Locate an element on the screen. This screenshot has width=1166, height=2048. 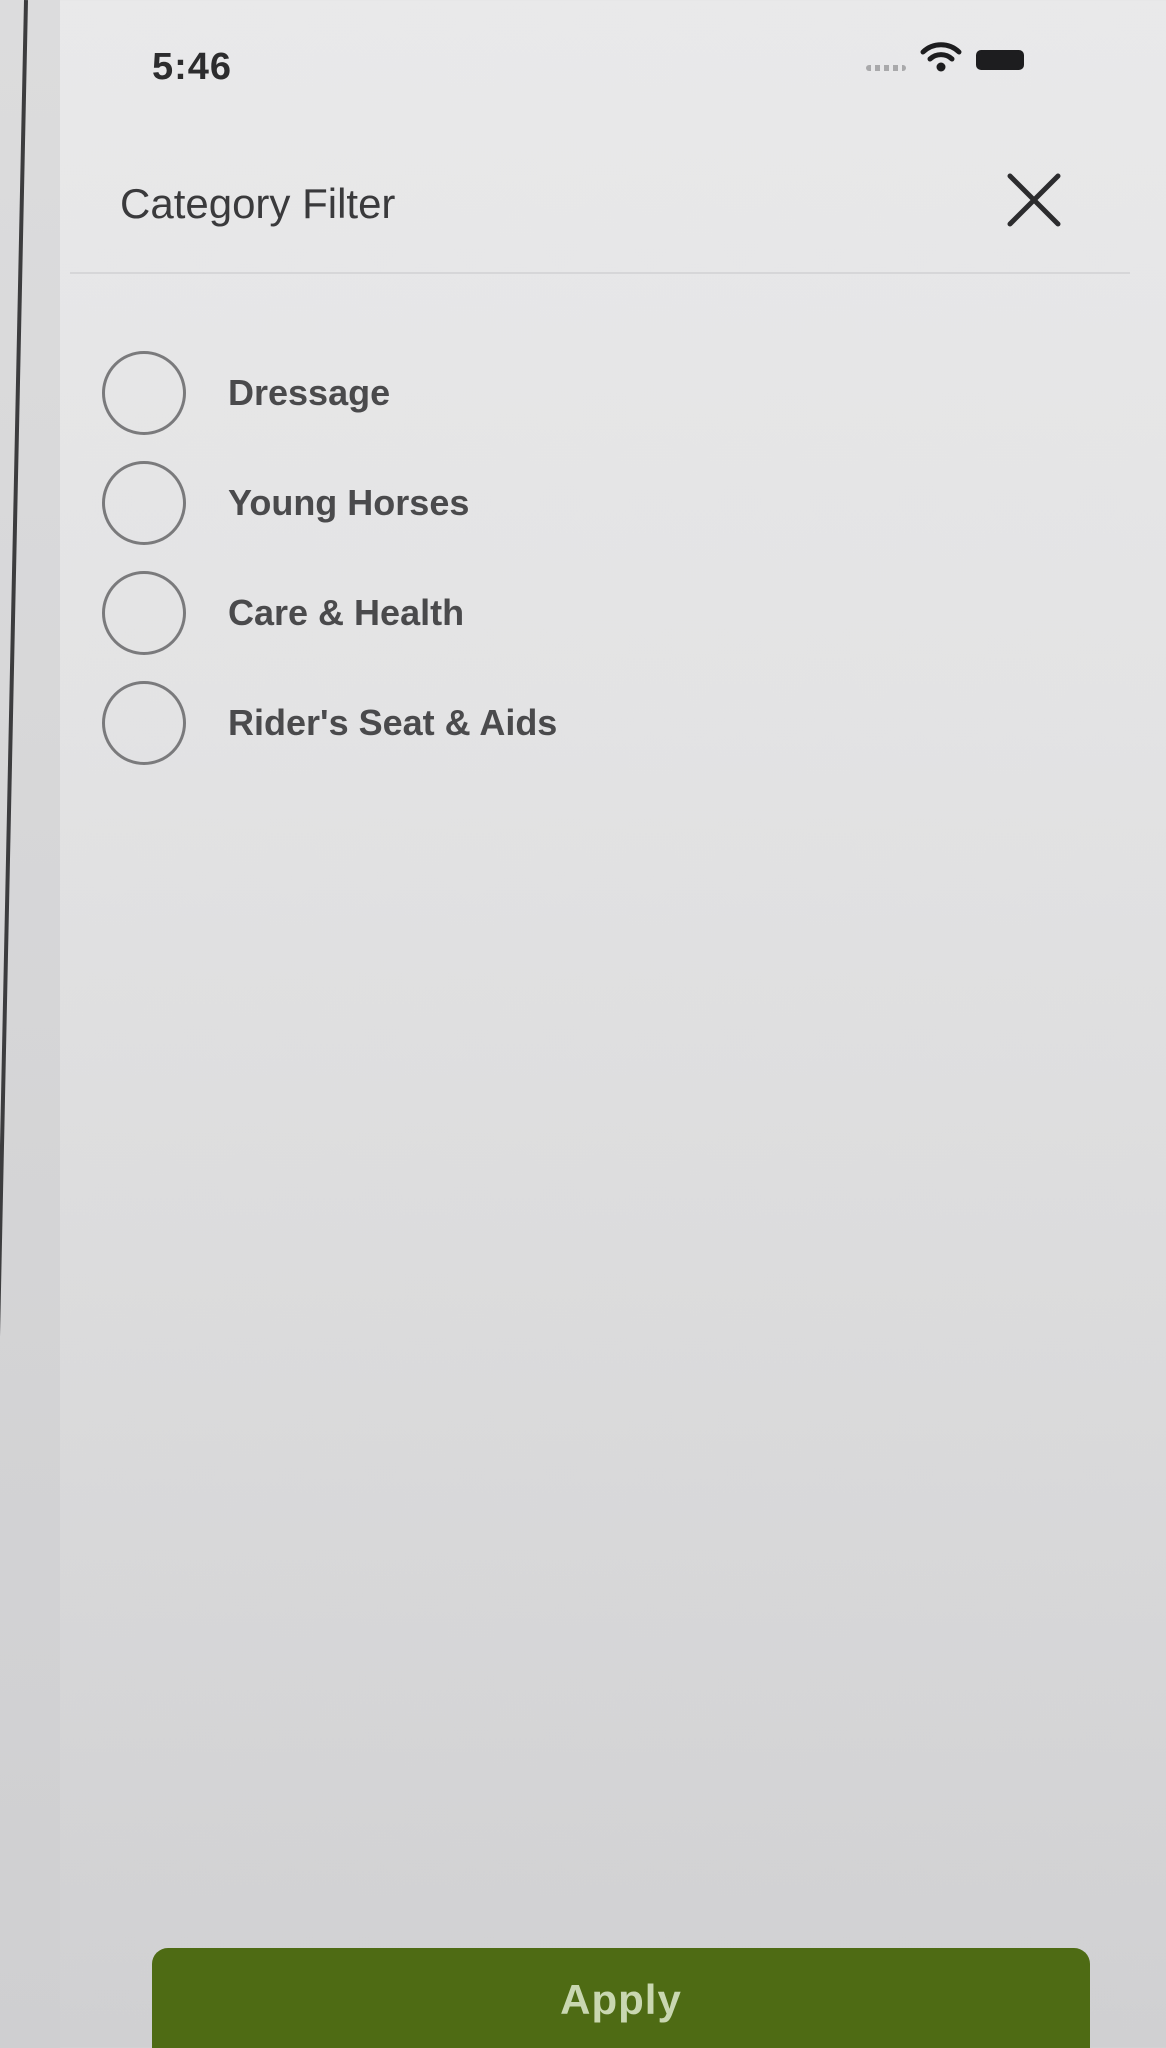
battery-icon is located at coordinates (1000, 59).